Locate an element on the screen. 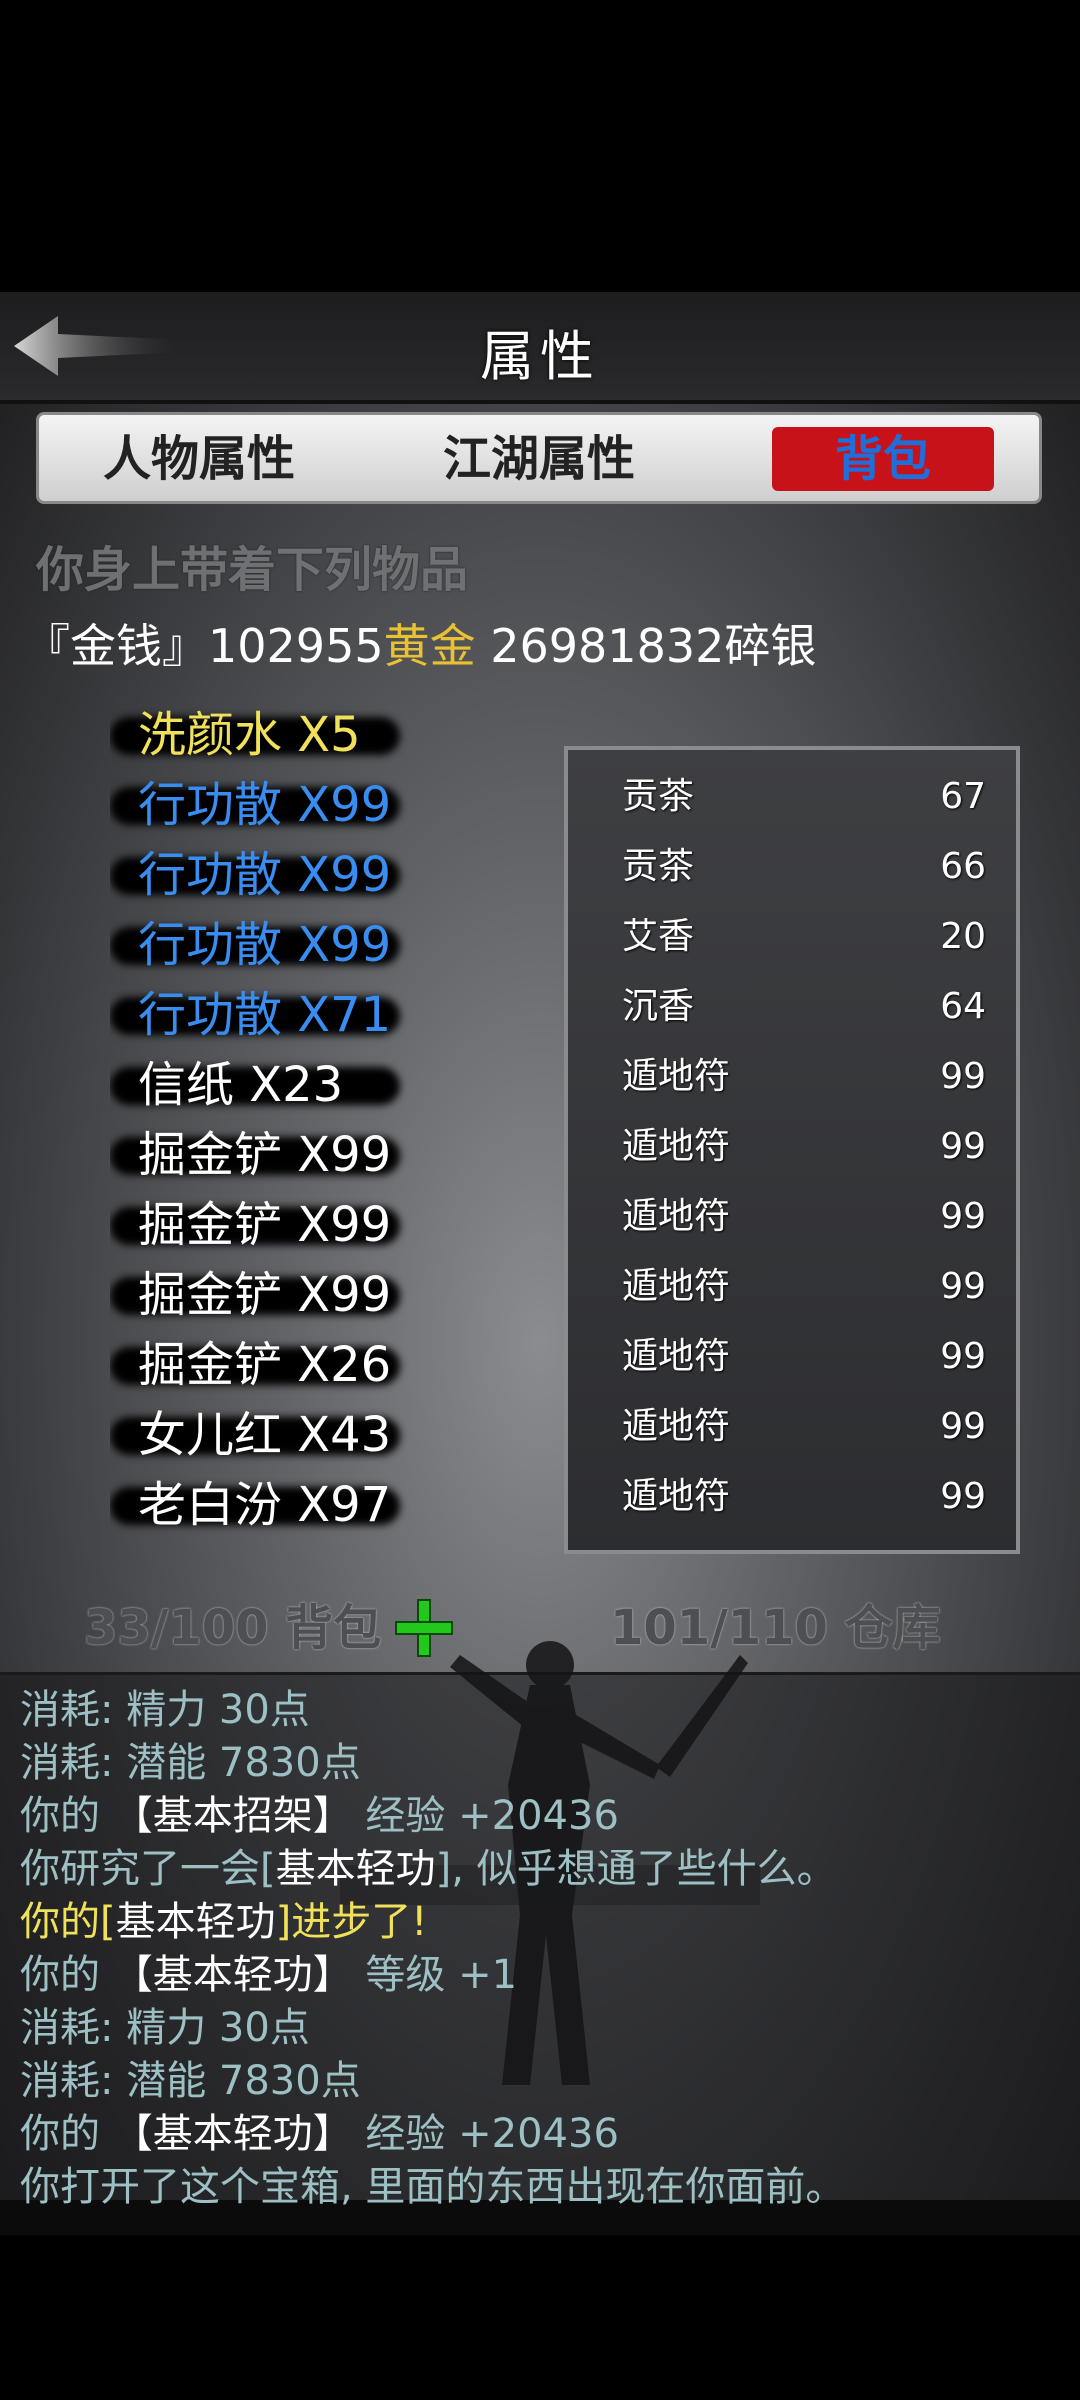 This screenshot has height=2400, width=1080. warehouse-row: 贡茶 66 is located at coordinates (792, 867).